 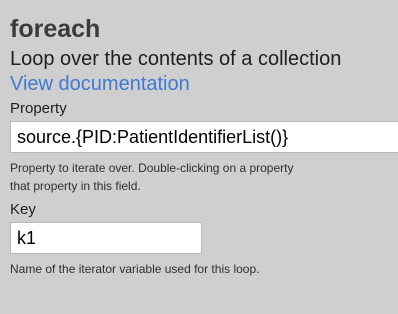 I want to click on property-help-line-2: that property in this field., so click(x=75, y=186).